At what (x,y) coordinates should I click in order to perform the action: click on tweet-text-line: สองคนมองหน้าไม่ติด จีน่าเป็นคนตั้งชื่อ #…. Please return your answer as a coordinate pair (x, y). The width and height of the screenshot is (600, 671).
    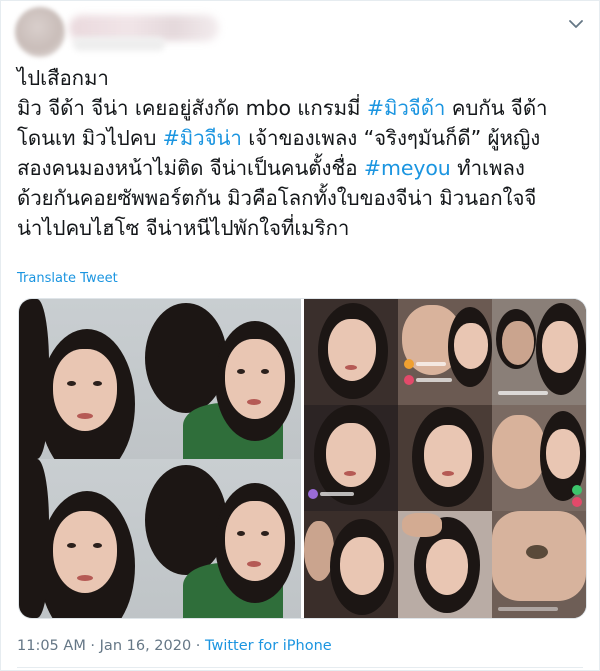
    Looking at the image, I should click on (302, 168).